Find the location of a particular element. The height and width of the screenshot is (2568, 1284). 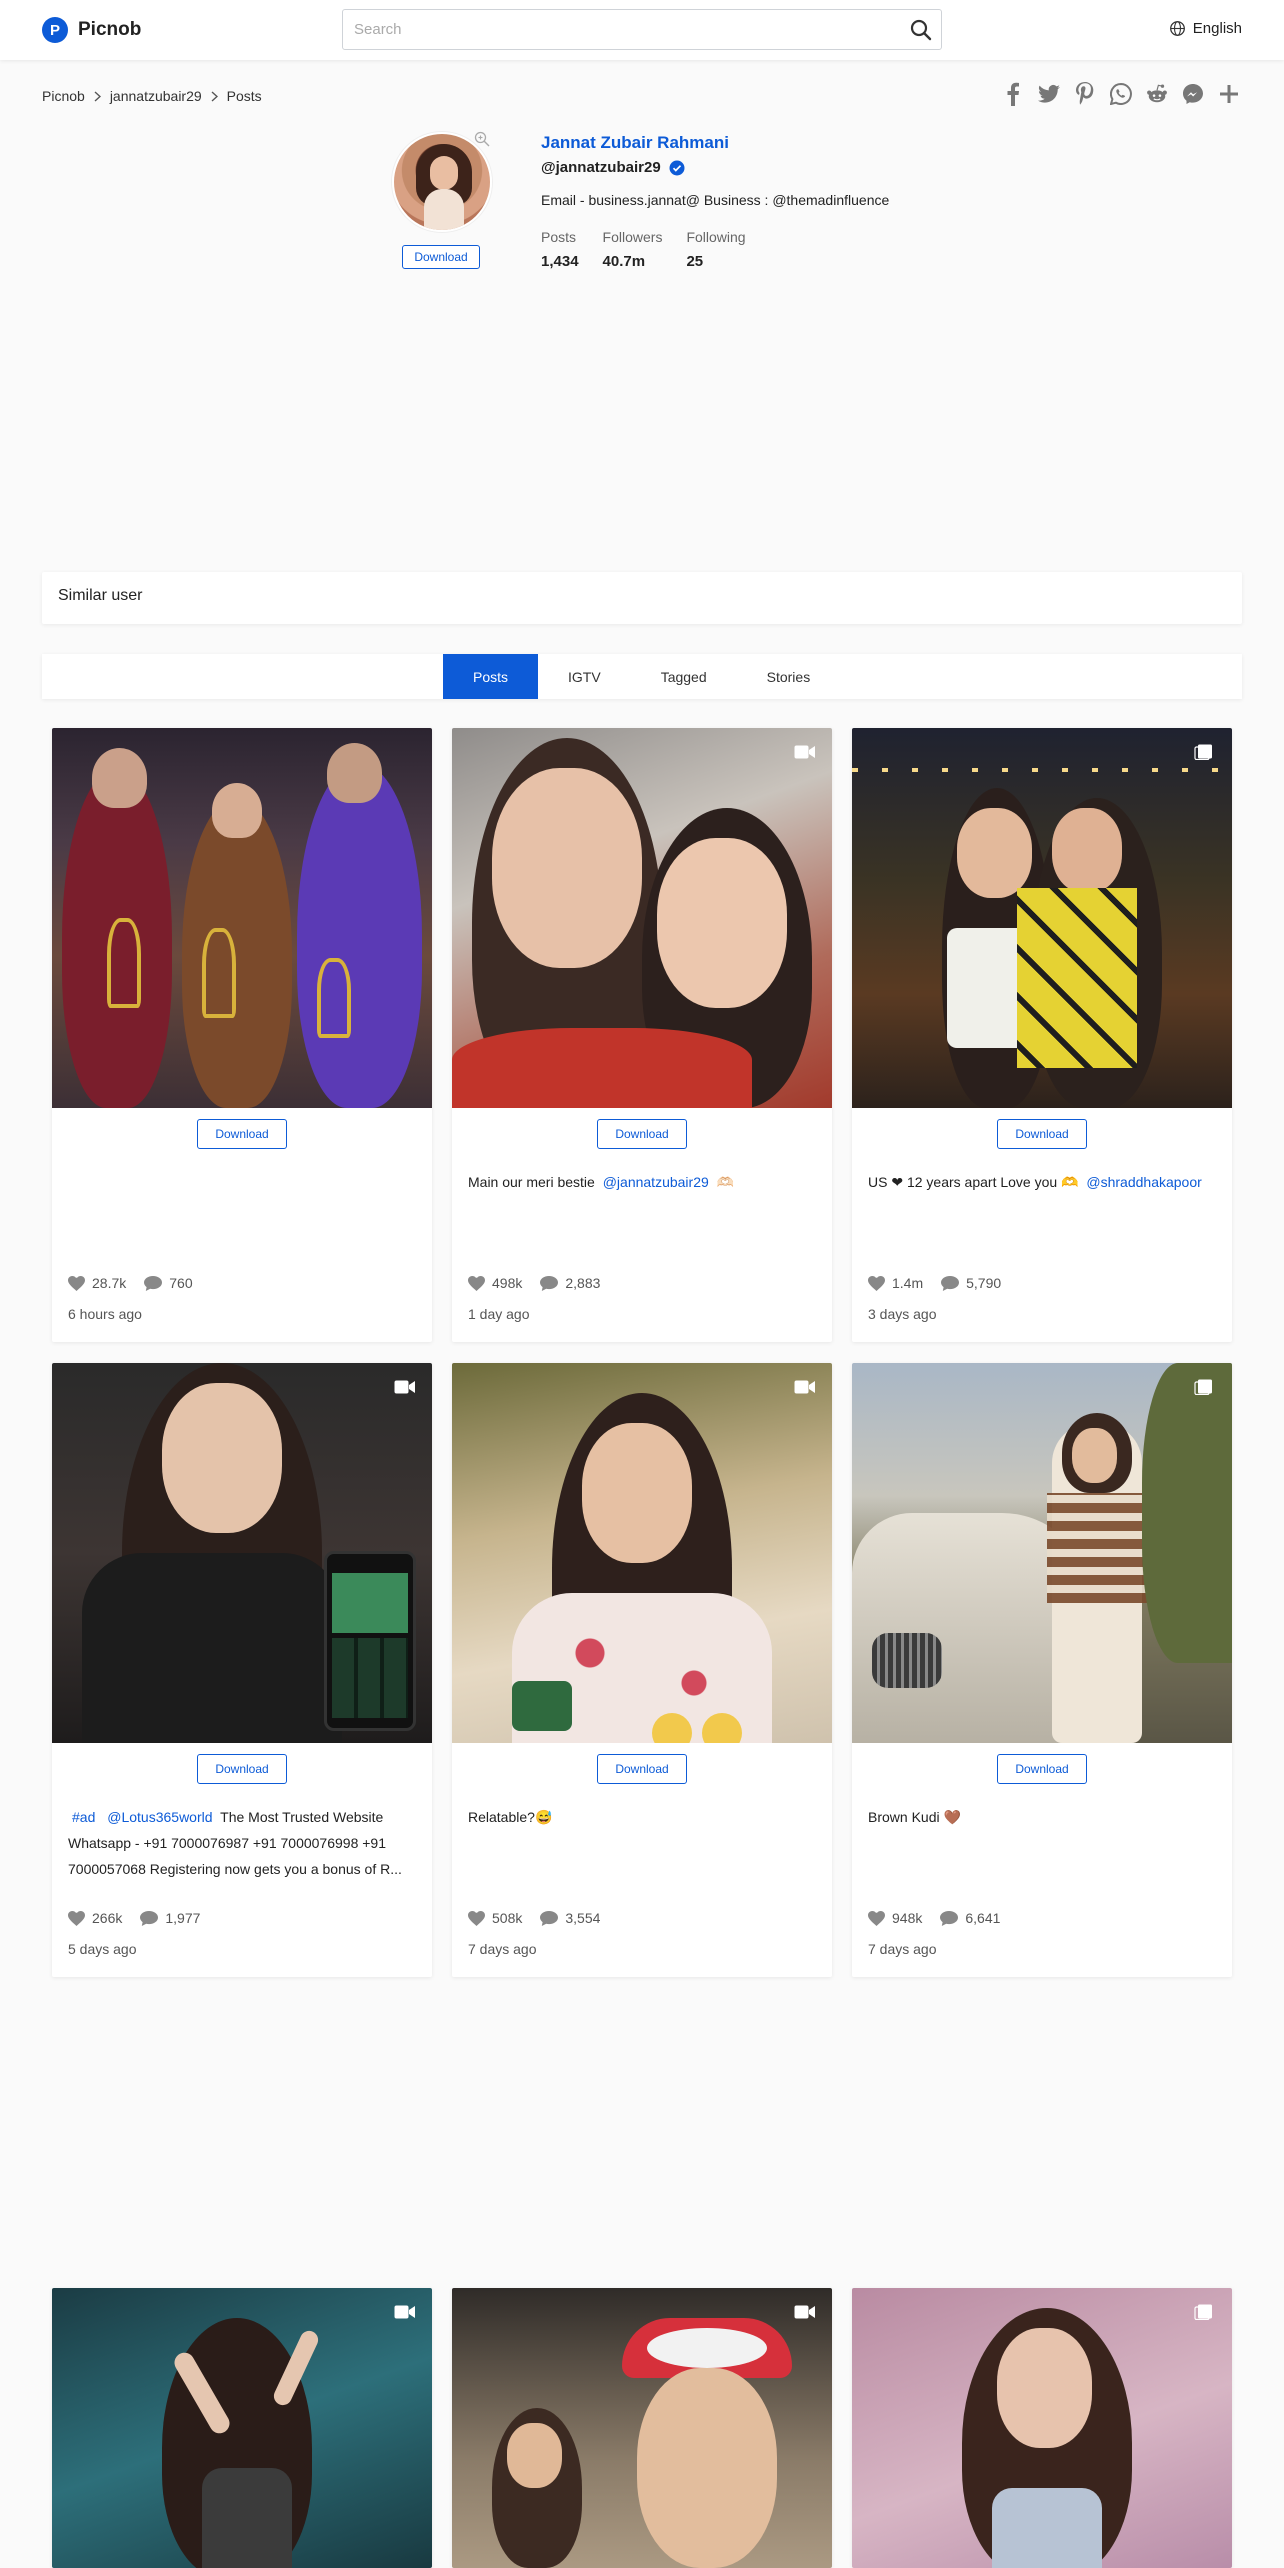

breadcrumb-current: Posts is located at coordinates (244, 96).